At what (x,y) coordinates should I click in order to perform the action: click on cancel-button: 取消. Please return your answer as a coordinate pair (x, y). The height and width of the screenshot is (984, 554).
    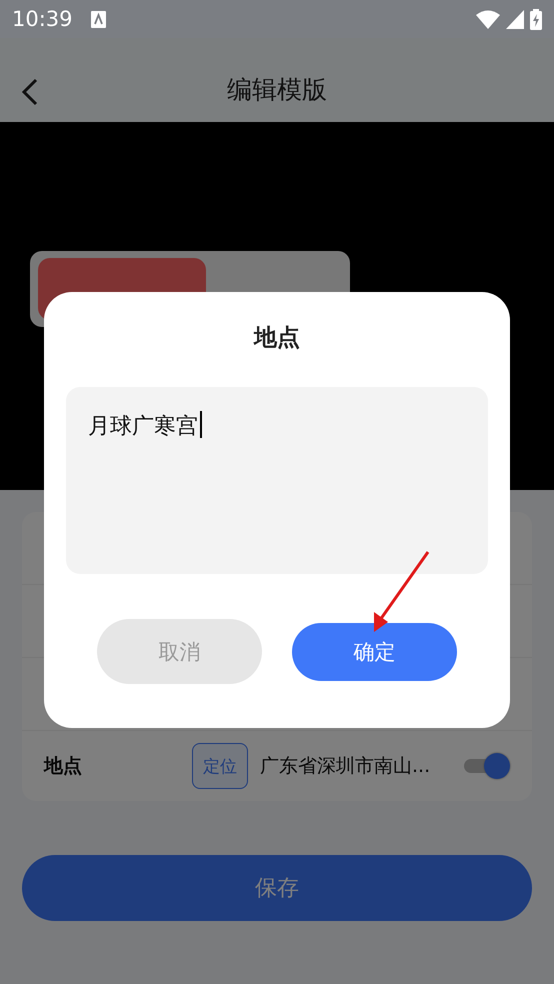
    Looking at the image, I should click on (179, 651).